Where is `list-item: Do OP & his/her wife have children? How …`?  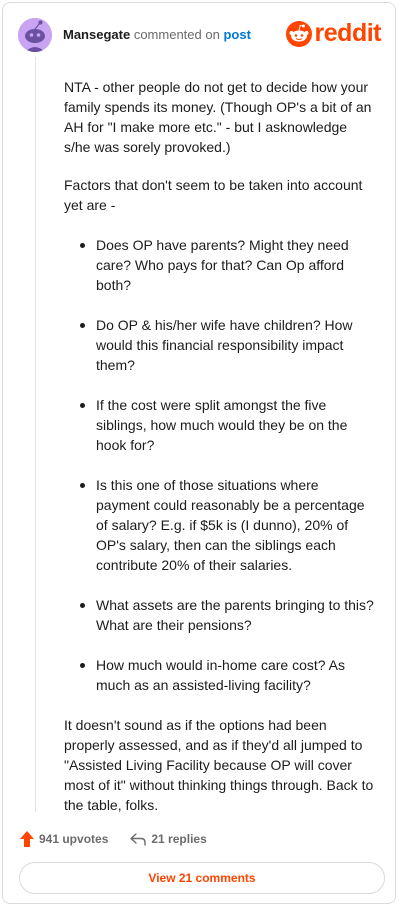 list-item: Do OP & his/her wife have children? How … is located at coordinates (220, 345).